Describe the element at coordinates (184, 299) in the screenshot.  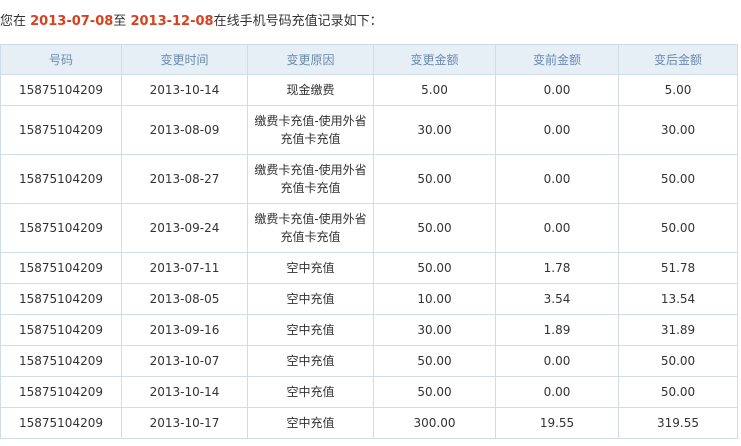
I see `cell-change-time: 2013-08-05` at that location.